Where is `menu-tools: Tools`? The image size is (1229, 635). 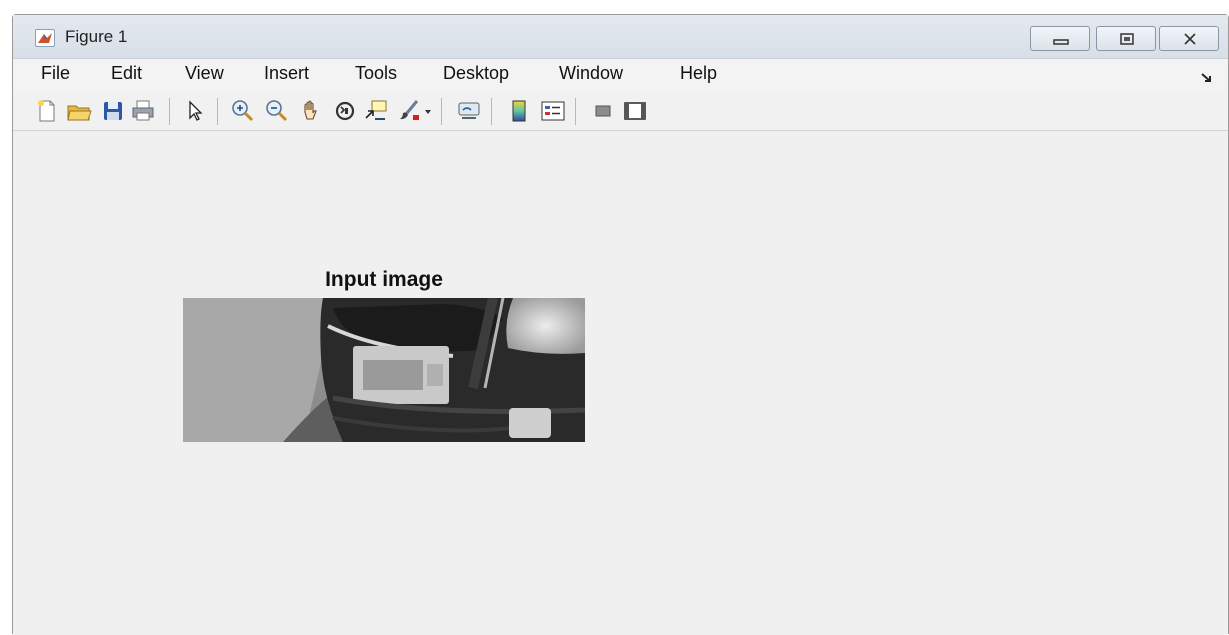
menu-tools: Tools is located at coordinates (376, 73).